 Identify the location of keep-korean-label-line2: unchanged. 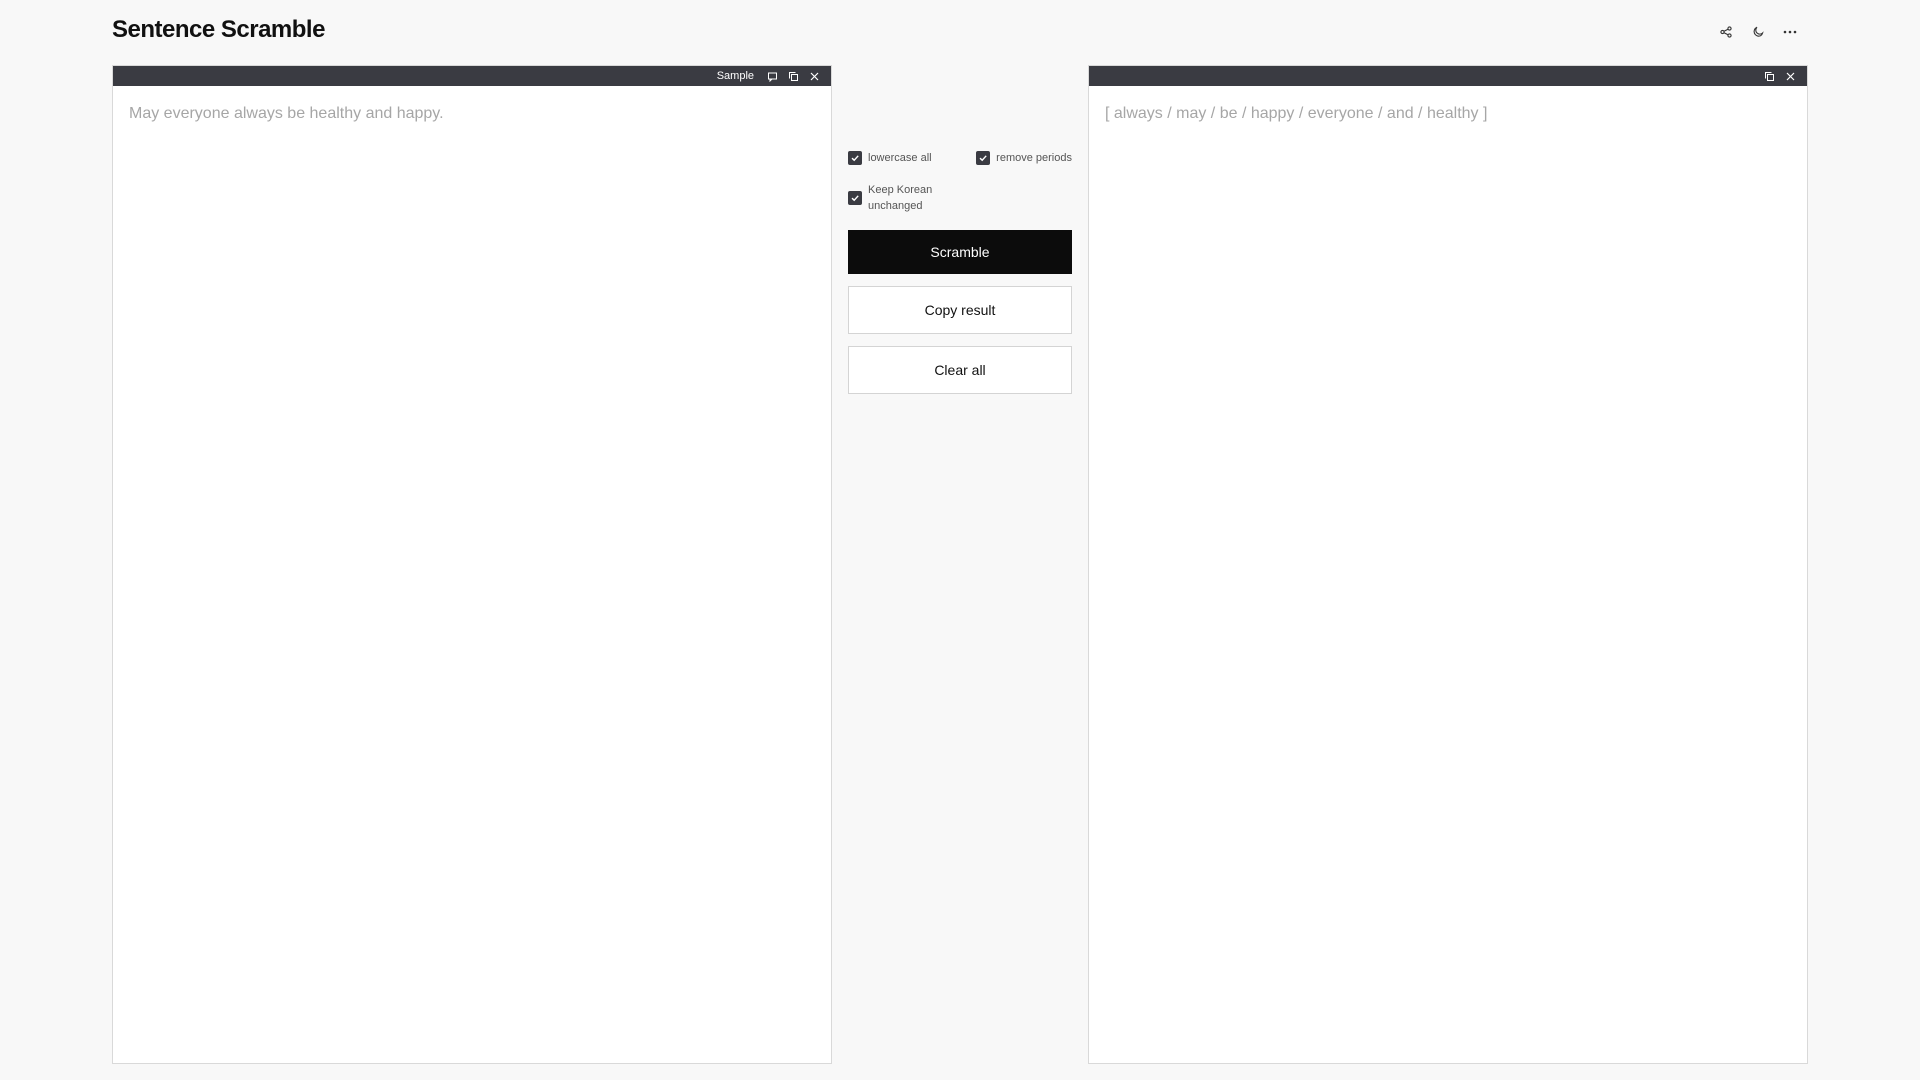
(895, 206).